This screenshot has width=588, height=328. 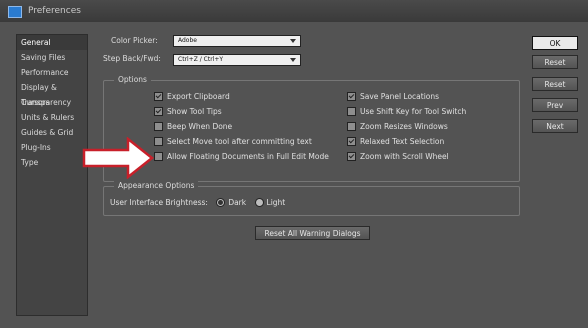 What do you see at coordinates (52, 57) in the screenshot?
I see `sidebar-item-saving-files: Saving Files` at bounding box center [52, 57].